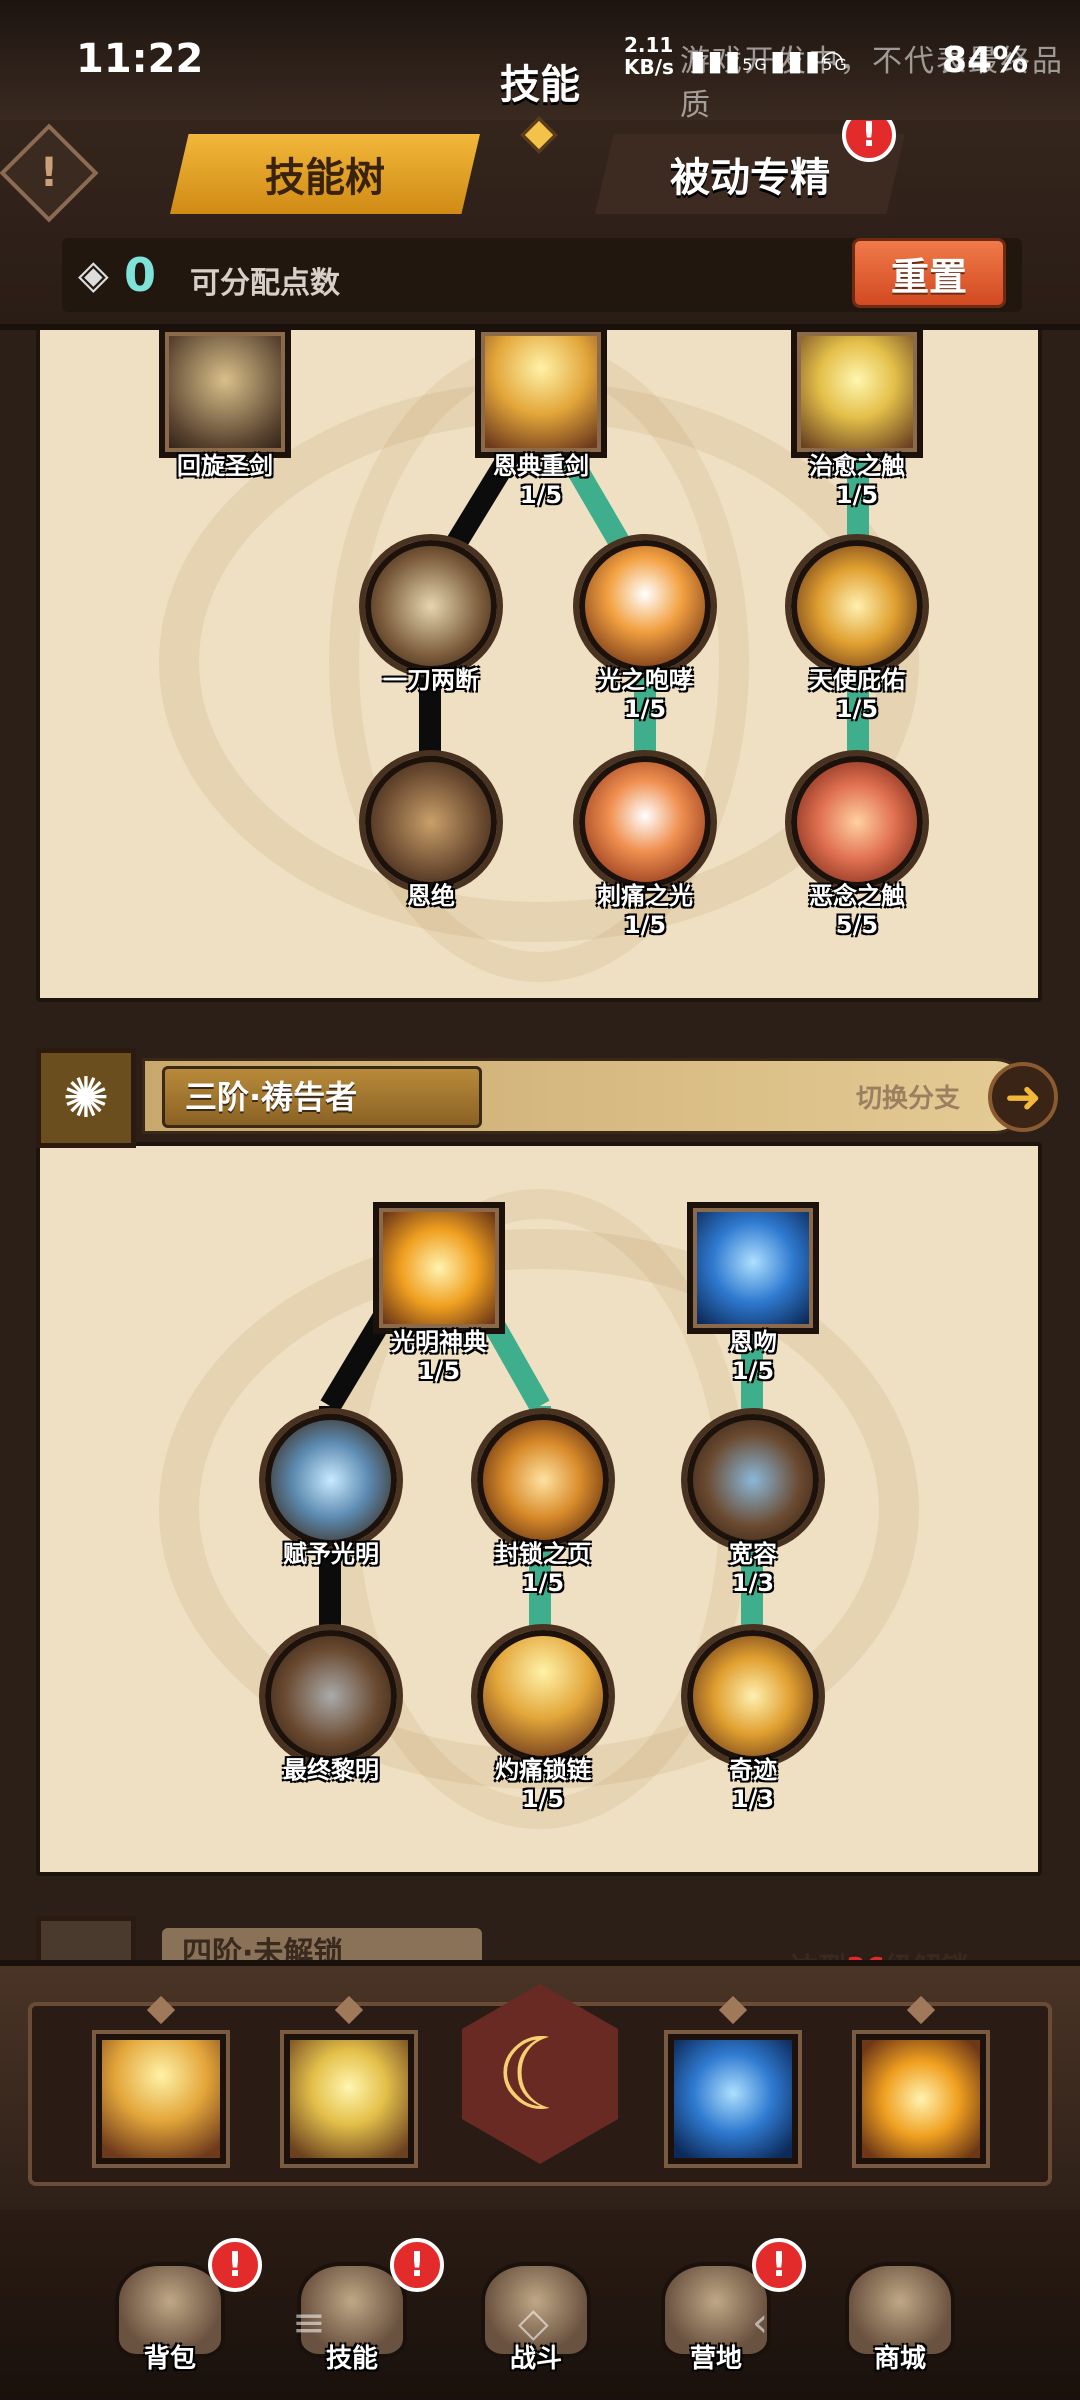 This screenshot has width=1080, height=2400. I want to click on skill-name: 灼痛锁链, so click(543, 1770).